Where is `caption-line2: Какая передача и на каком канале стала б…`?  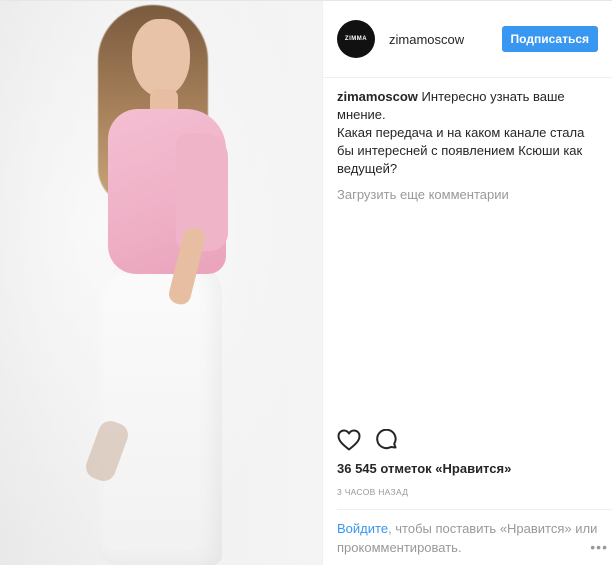 caption-line2: Какая передача и на каком канале стала б… is located at coordinates (461, 150).